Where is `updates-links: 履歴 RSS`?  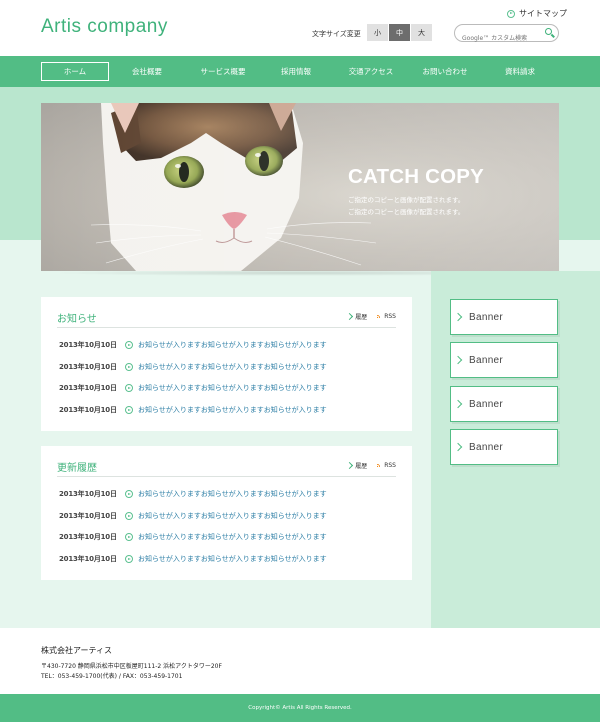 updates-links: 履歴 RSS is located at coordinates (371, 465).